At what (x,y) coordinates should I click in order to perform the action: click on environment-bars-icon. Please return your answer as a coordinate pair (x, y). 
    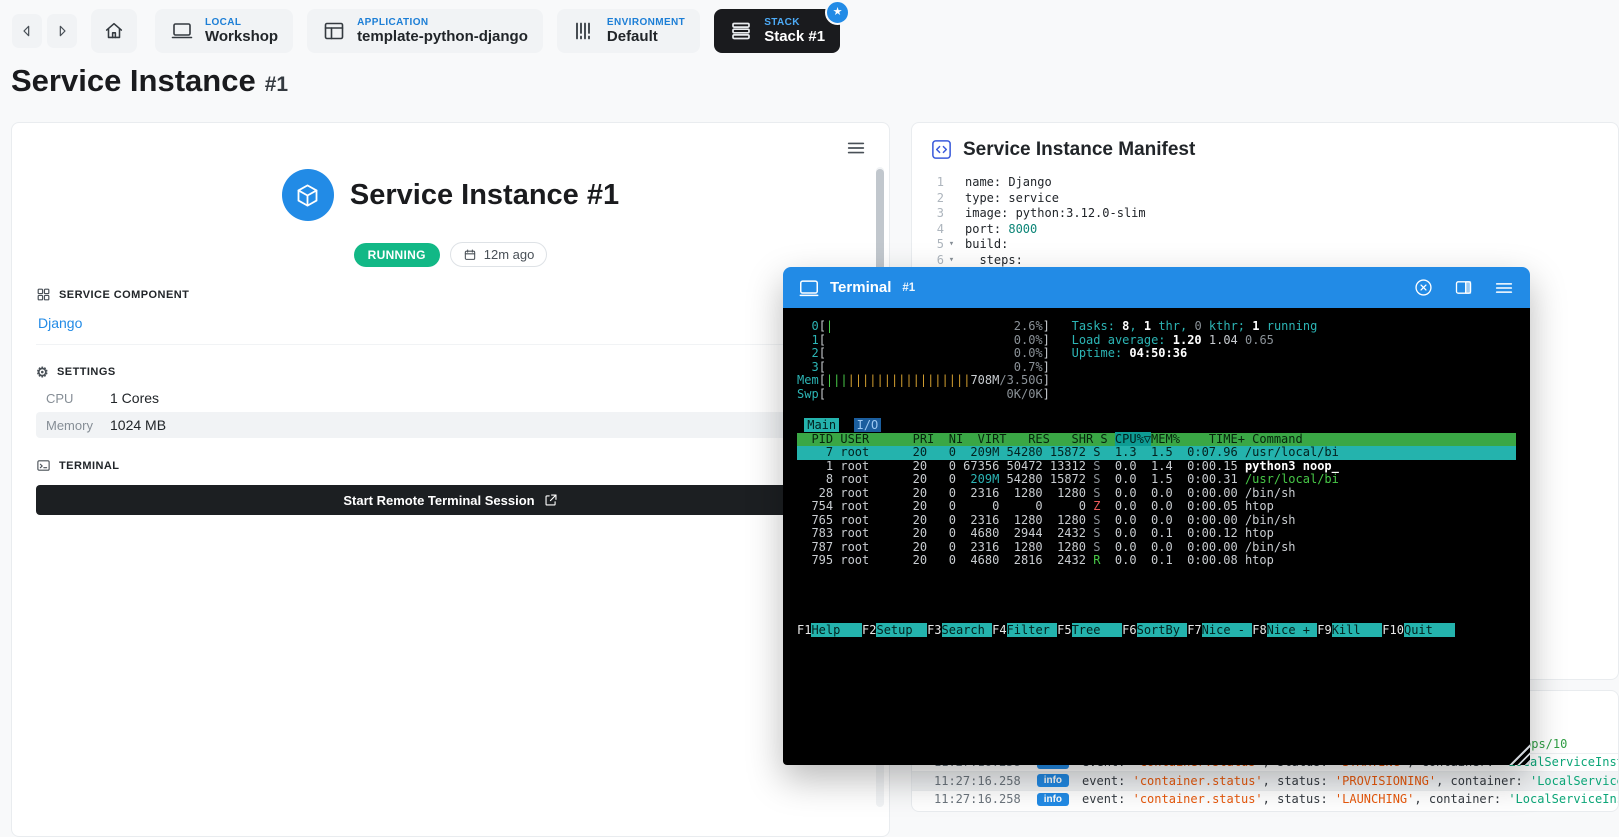
    Looking at the image, I should click on (584, 31).